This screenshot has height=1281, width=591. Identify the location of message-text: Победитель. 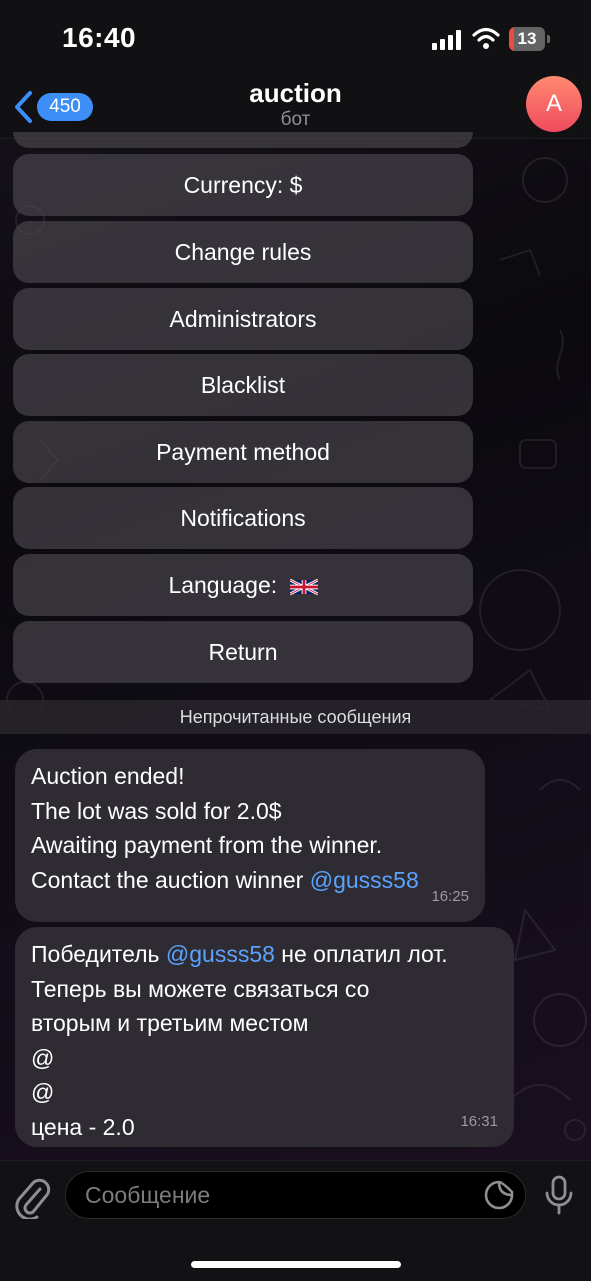
(98, 954).